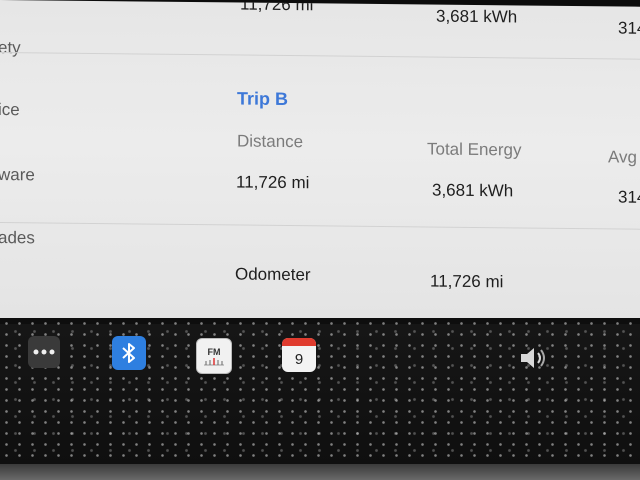 The image size is (640, 480). Describe the element at coordinates (277, 7) in the screenshot. I see `trip-a-distance-value: 11,726 mi` at that location.